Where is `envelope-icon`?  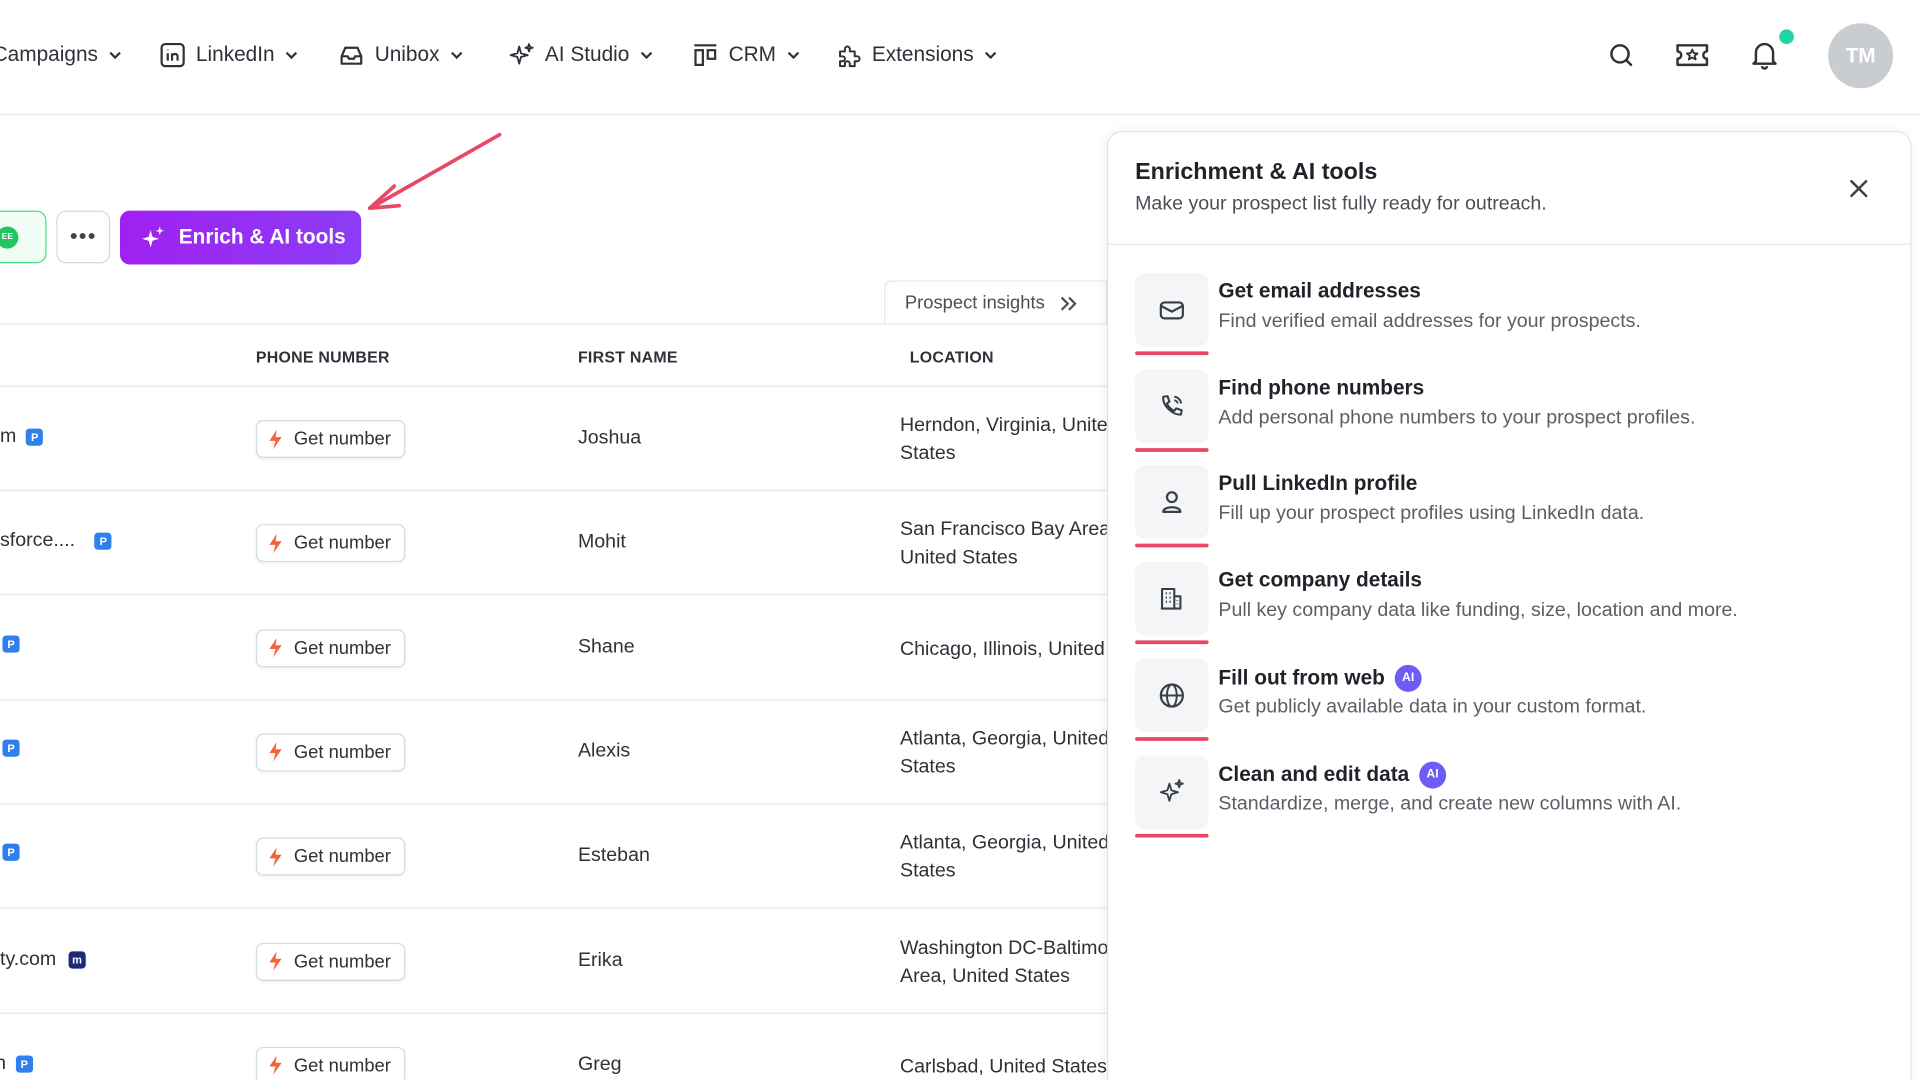
envelope-icon is located at coordinates (1172, 310).